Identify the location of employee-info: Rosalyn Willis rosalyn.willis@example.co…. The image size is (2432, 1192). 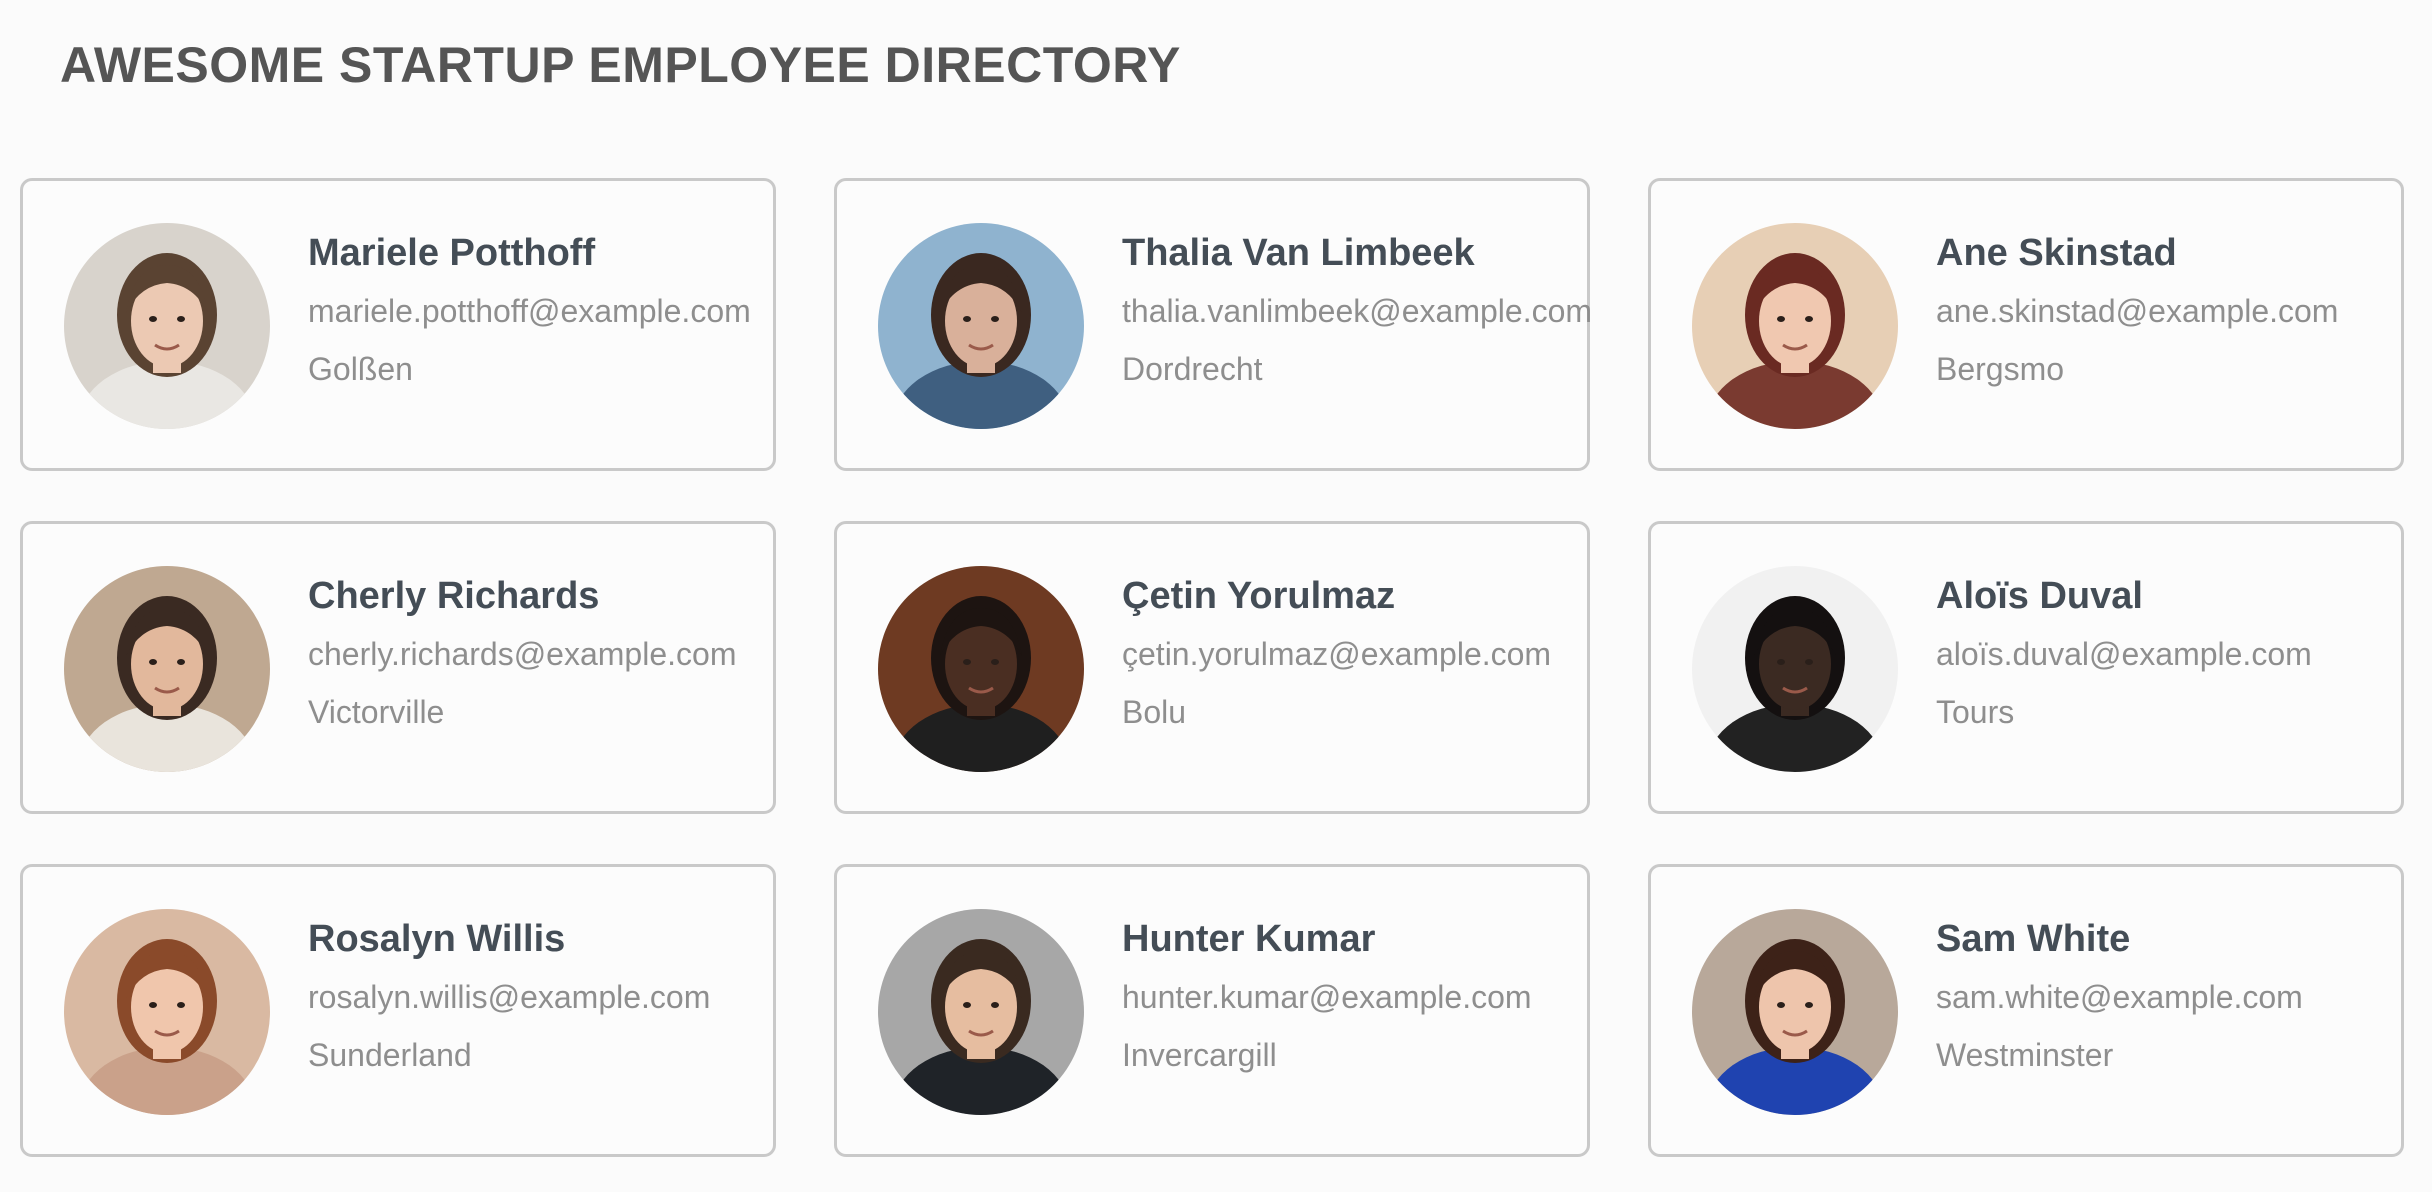
(540, 994).